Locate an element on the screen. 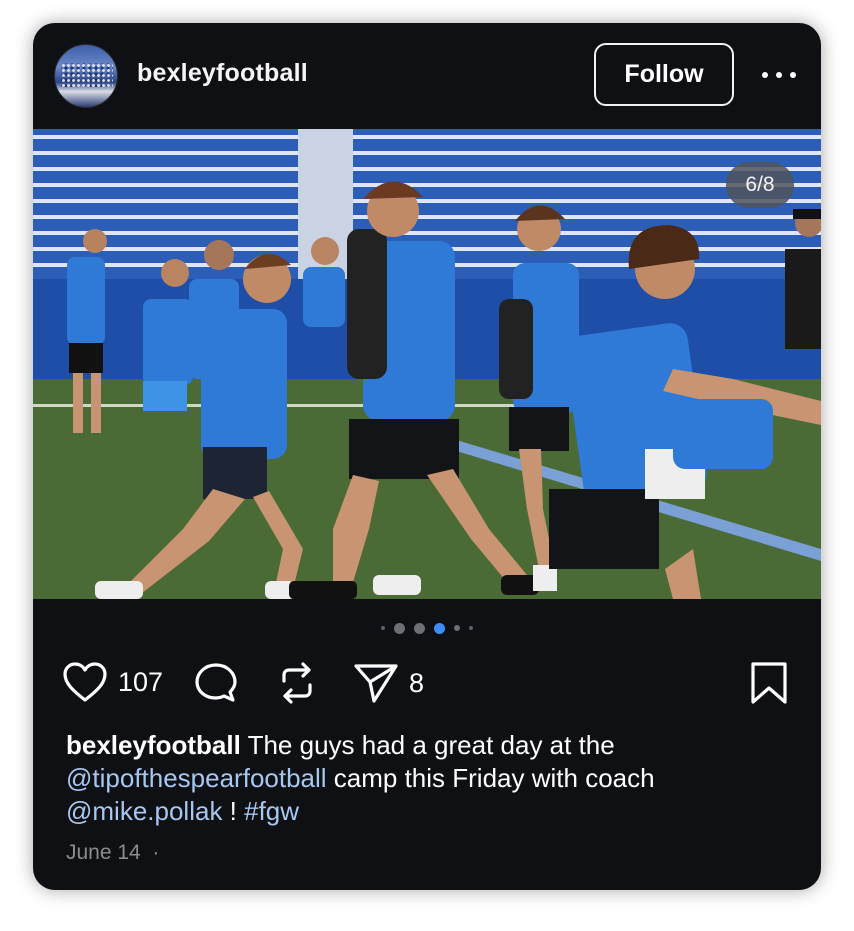 This screenshot has height=931, width=854. caption-mention: @tipofthespearfootball is located at coordinates (196, 778).